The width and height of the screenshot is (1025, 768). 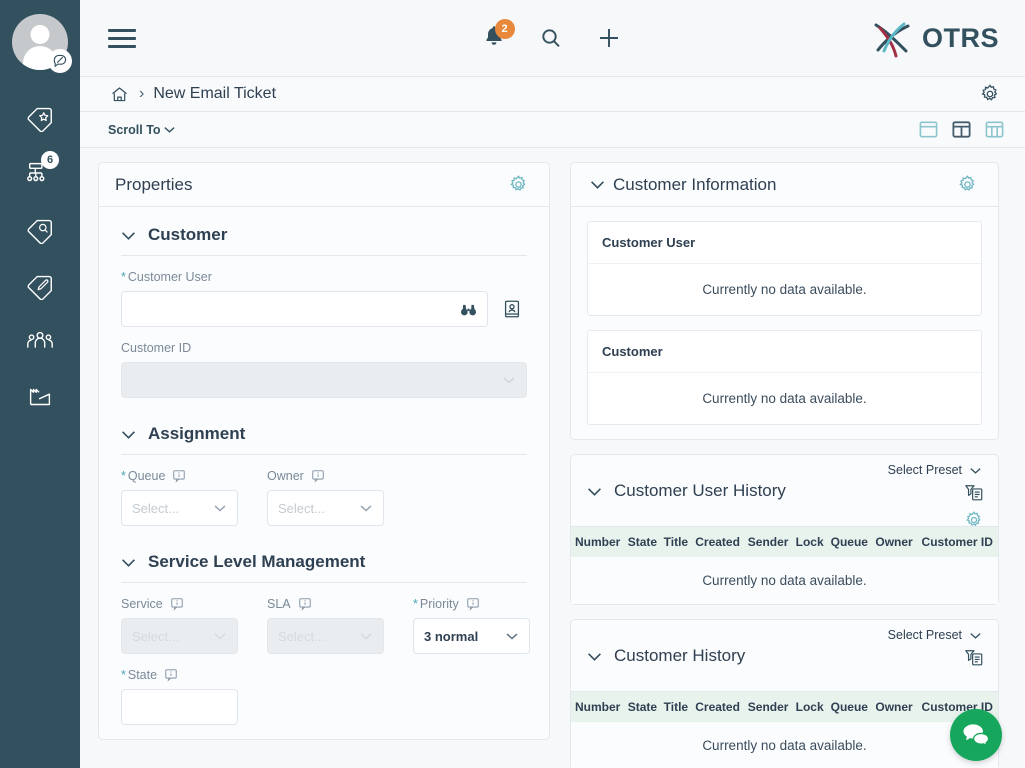 What do you see at coordinates (40, 170) in the screenshot?
I see `sidebar-item-queues: 6` at bounding box center [40, 170].